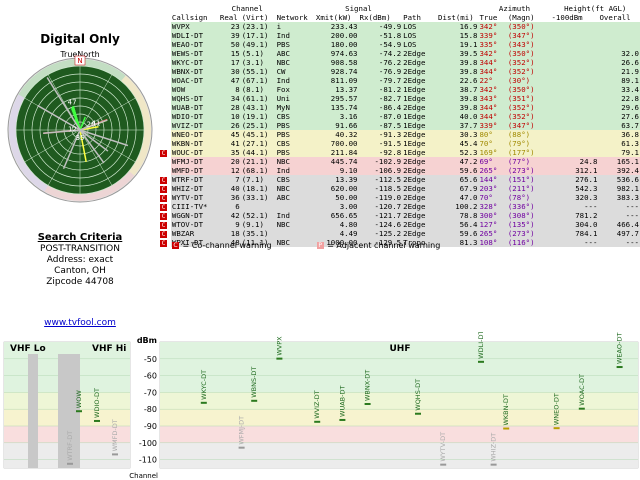 Image resolution: width=640 pixels, height=480 pixels. Describe the element at coordinates (528, 98) in the screenshot. I see `cell-magn: (351°)` at that location.